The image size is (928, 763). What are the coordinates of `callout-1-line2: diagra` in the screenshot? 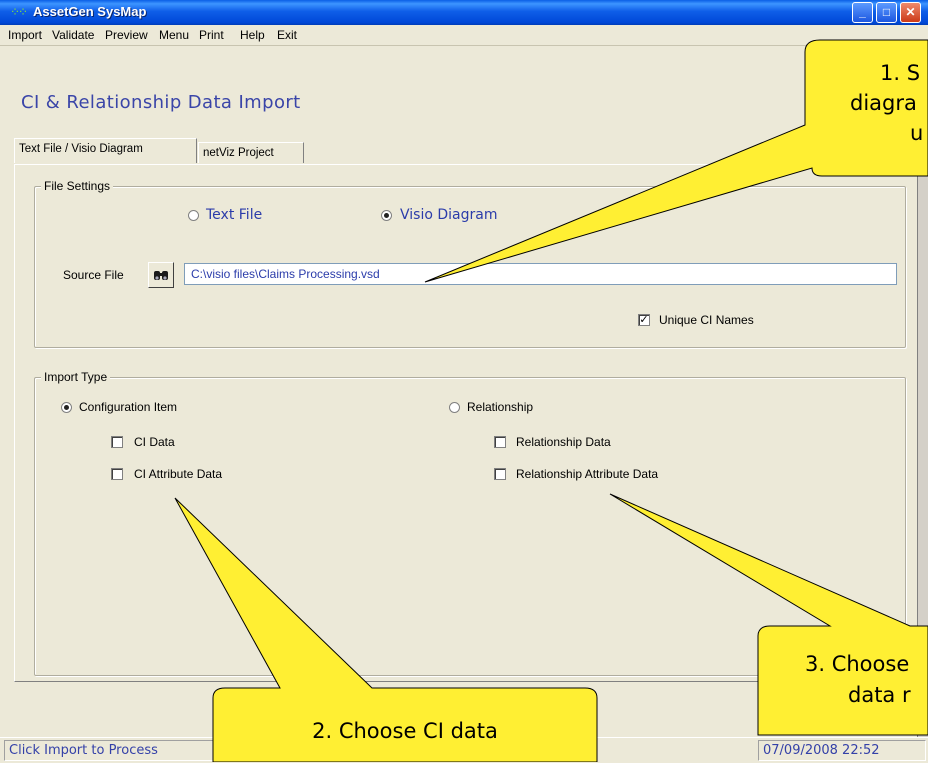 It's located at (883, 103).